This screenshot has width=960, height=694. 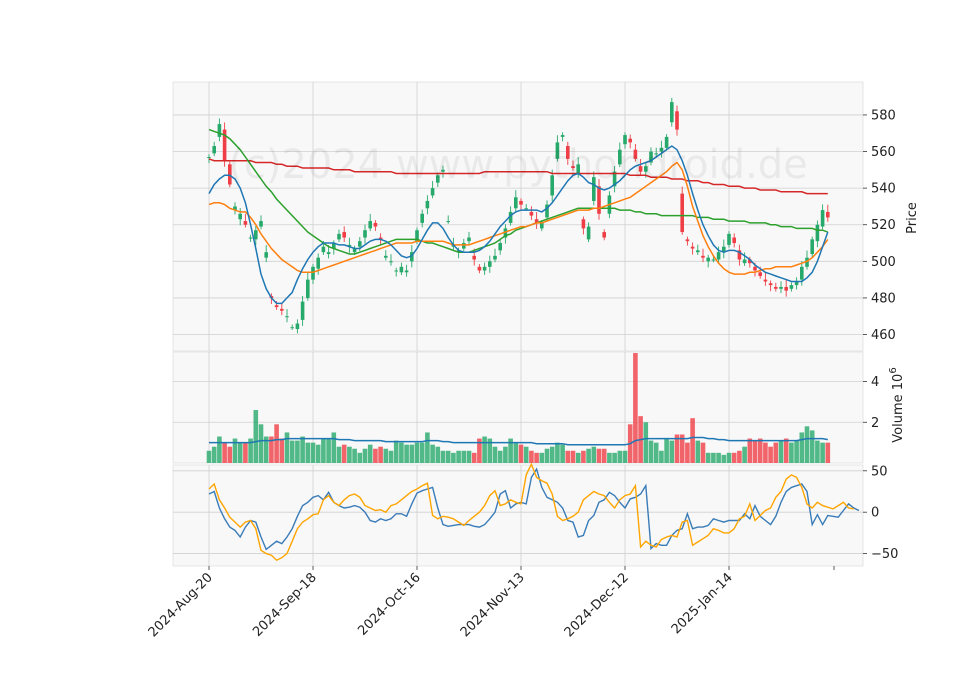 What do you see at coordinates (875, 423) in the screenshot?
I see `volume-axis-tick-label: 2` at bounding box center [875, 423].